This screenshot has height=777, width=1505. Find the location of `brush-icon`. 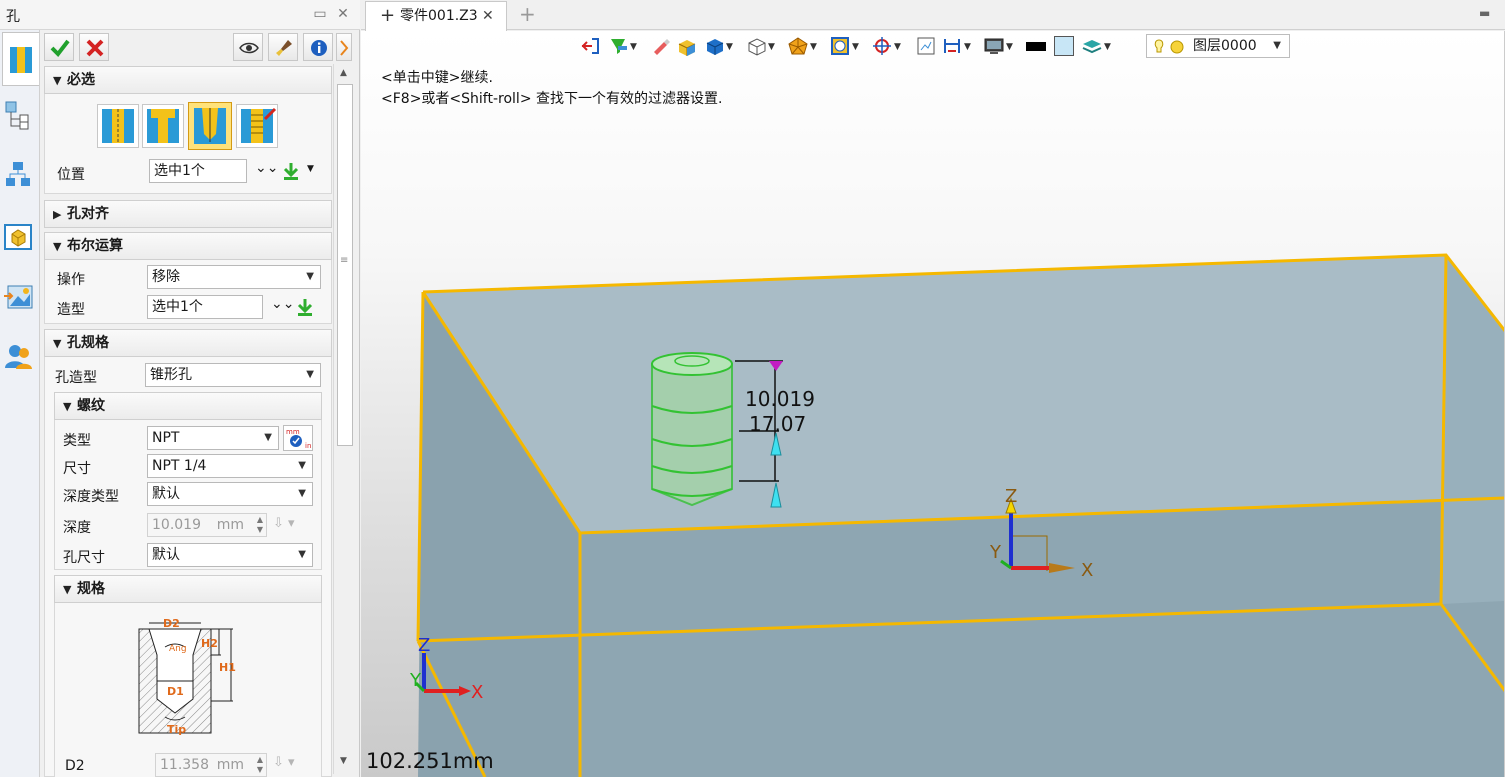

brush-icon is located at coordinates (284, 48).